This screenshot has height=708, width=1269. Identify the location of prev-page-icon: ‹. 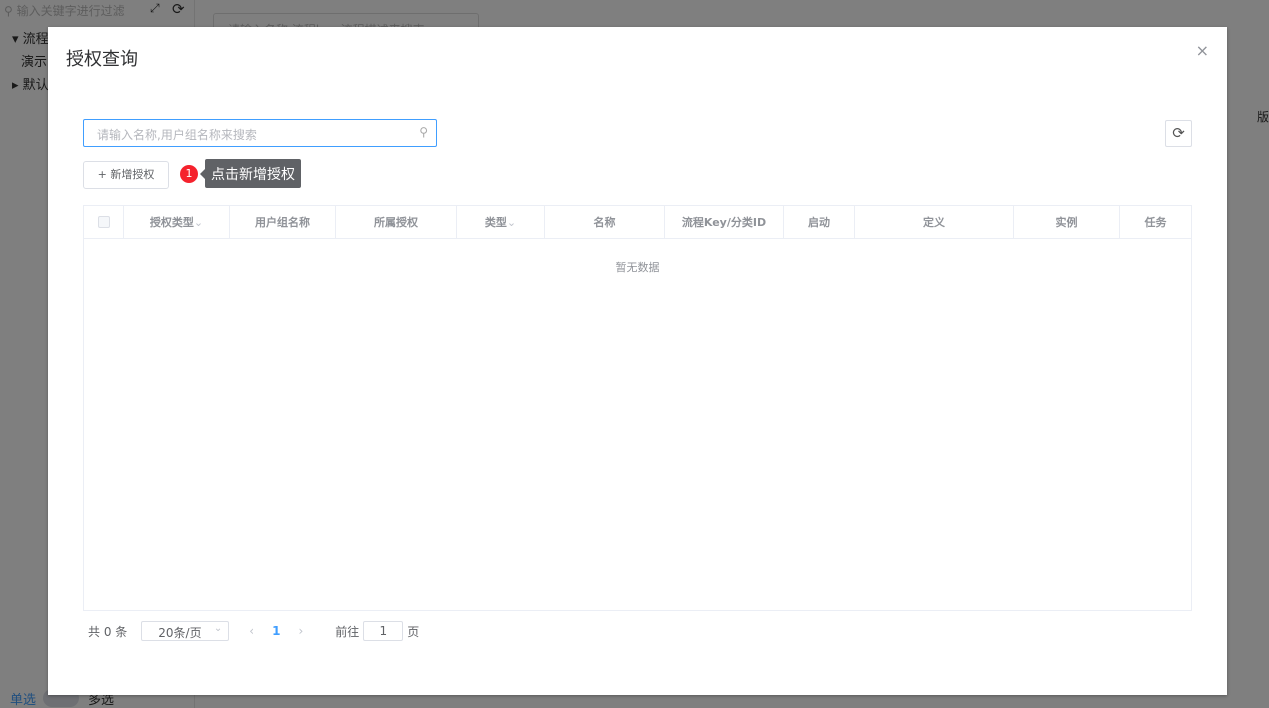
(251, 631).